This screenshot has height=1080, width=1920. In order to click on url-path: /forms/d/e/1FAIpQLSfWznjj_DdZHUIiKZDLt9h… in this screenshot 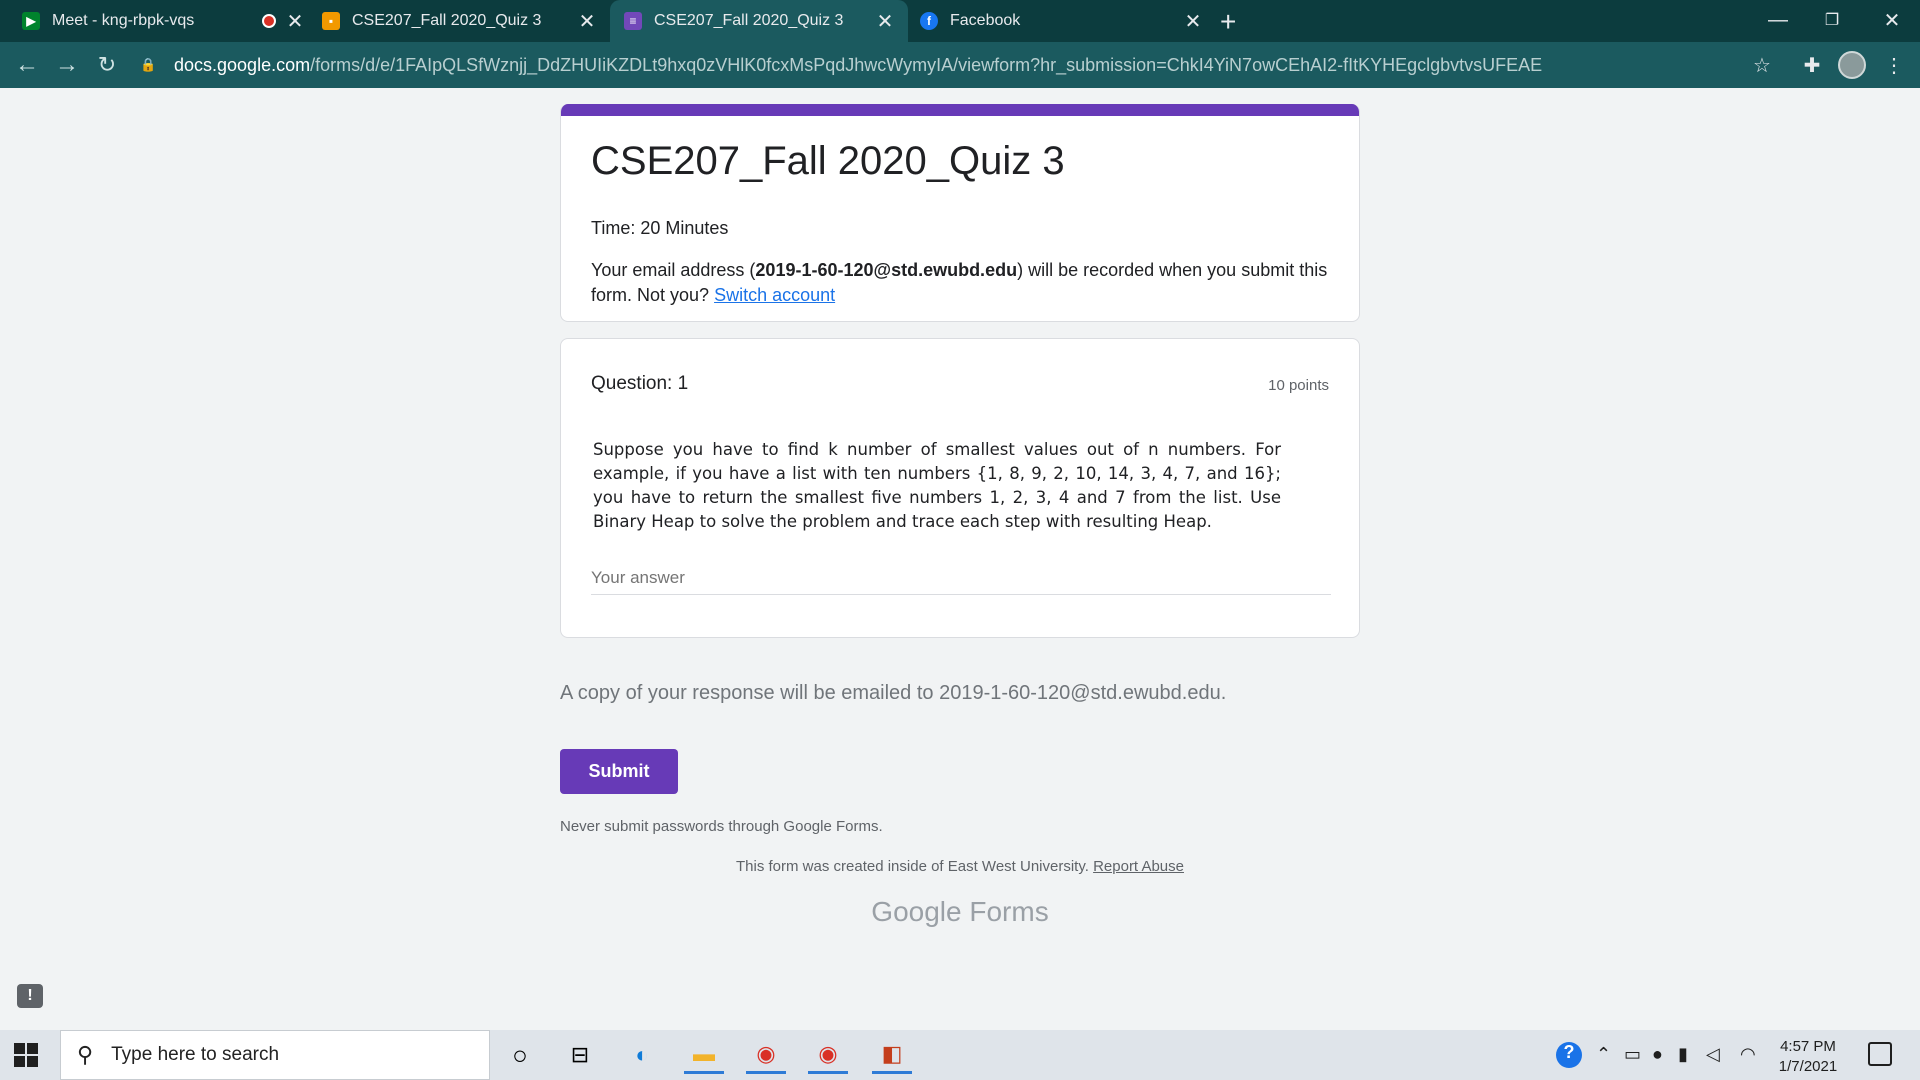, I will do `click(926, 64)`.